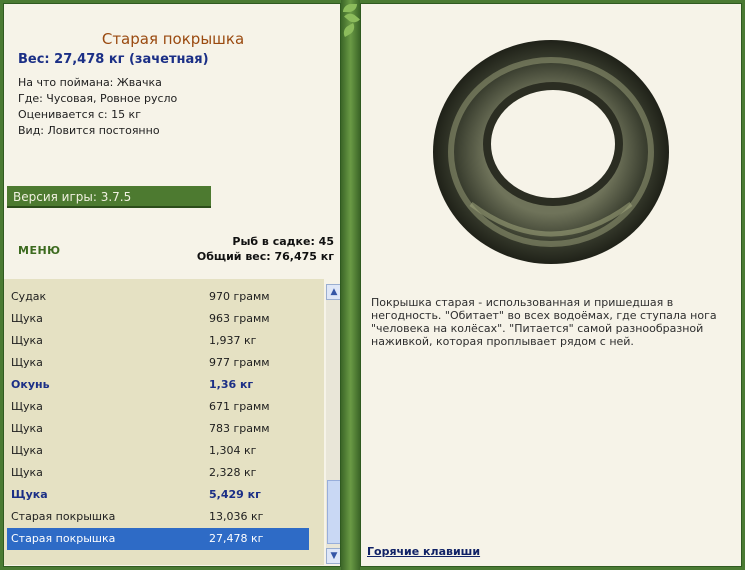 The width and height of the screenshot is (745, 570). I want to click on list-item-name: Окунь, so click(30, 384).